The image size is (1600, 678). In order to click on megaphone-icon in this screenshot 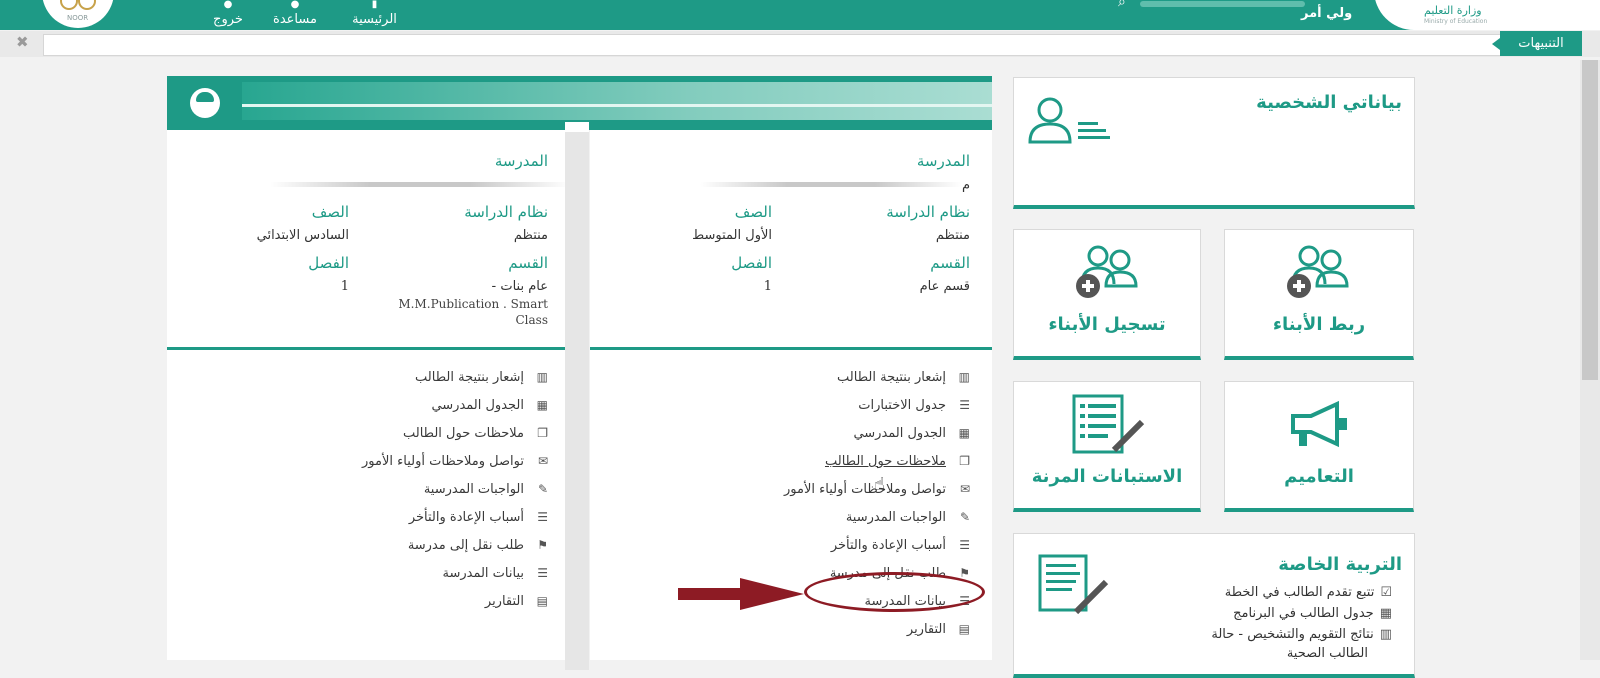, I will do `click(1319, 424)`.